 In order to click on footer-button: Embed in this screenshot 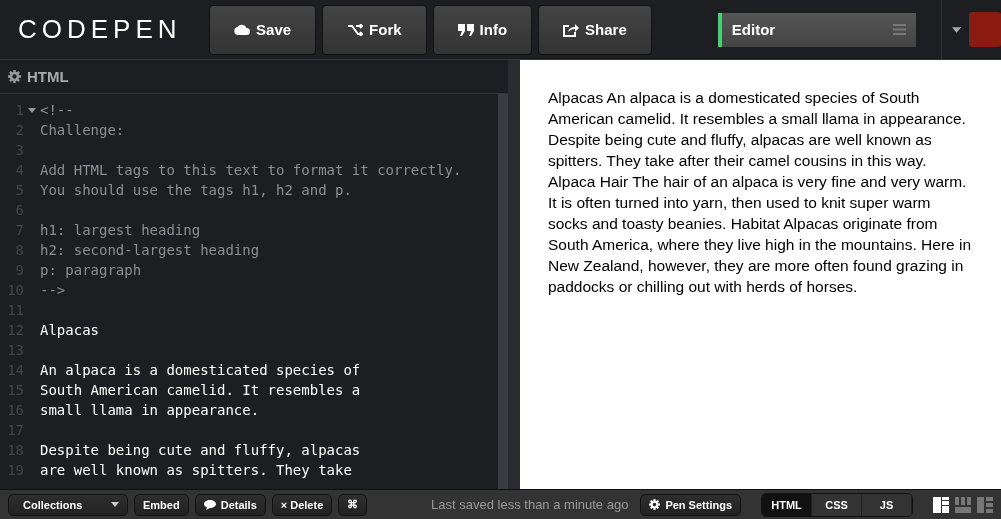, I will do `click(161, 504)`.